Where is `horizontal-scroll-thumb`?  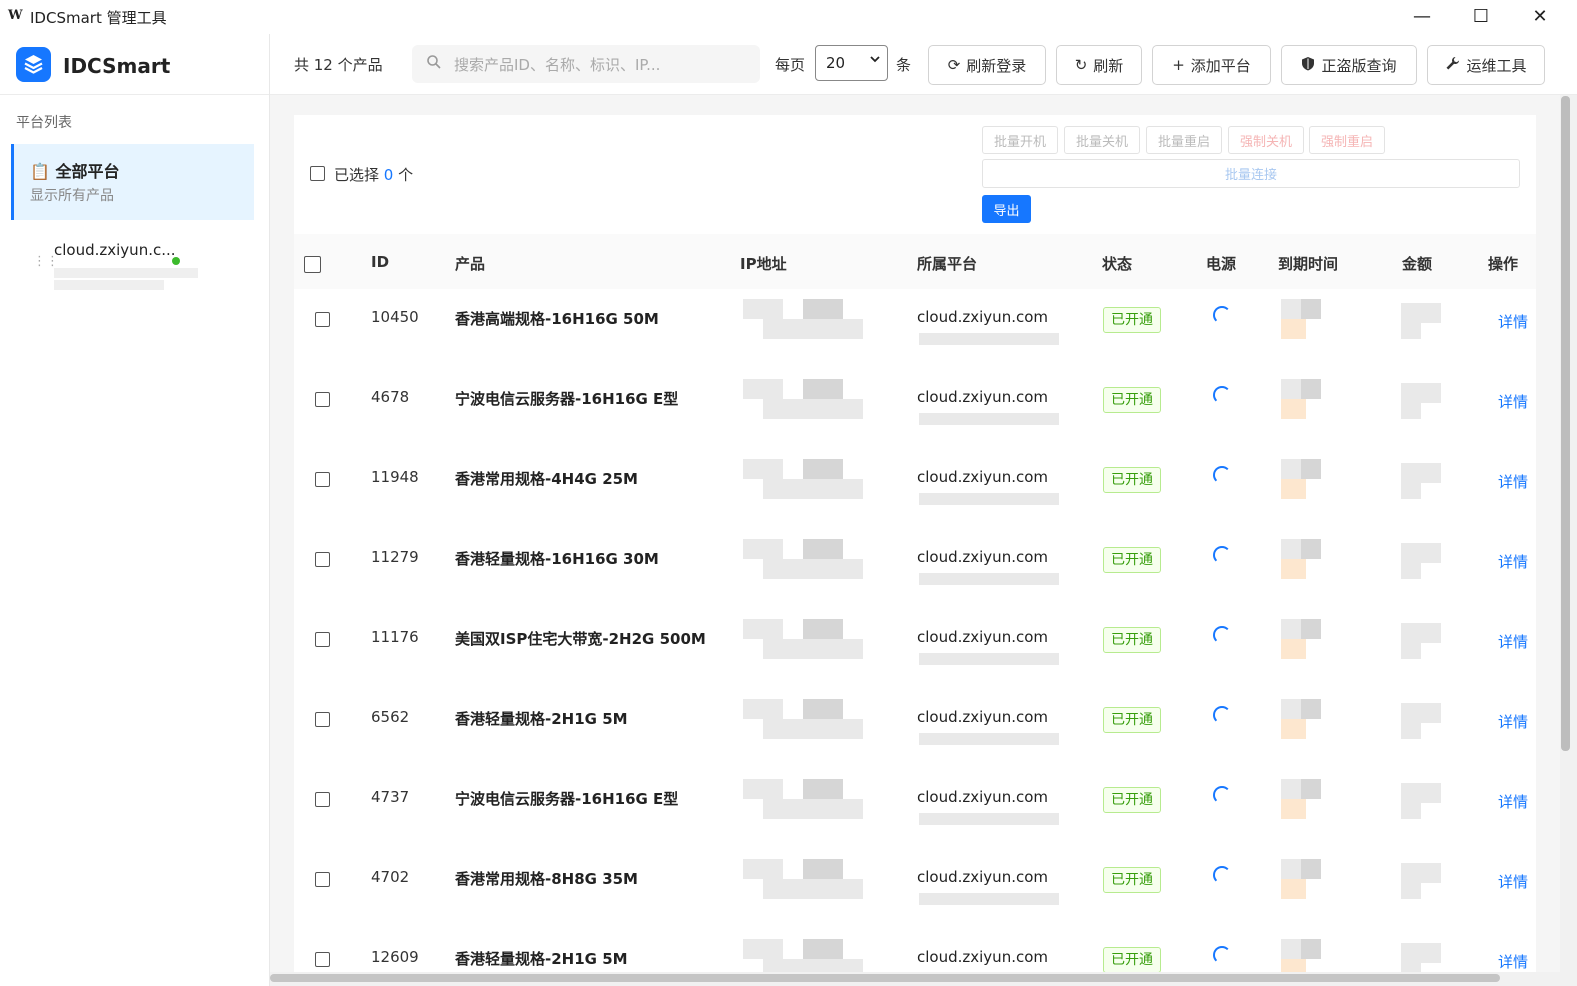 horizontal-scroll-thumb is located at coordinates (885, 978).